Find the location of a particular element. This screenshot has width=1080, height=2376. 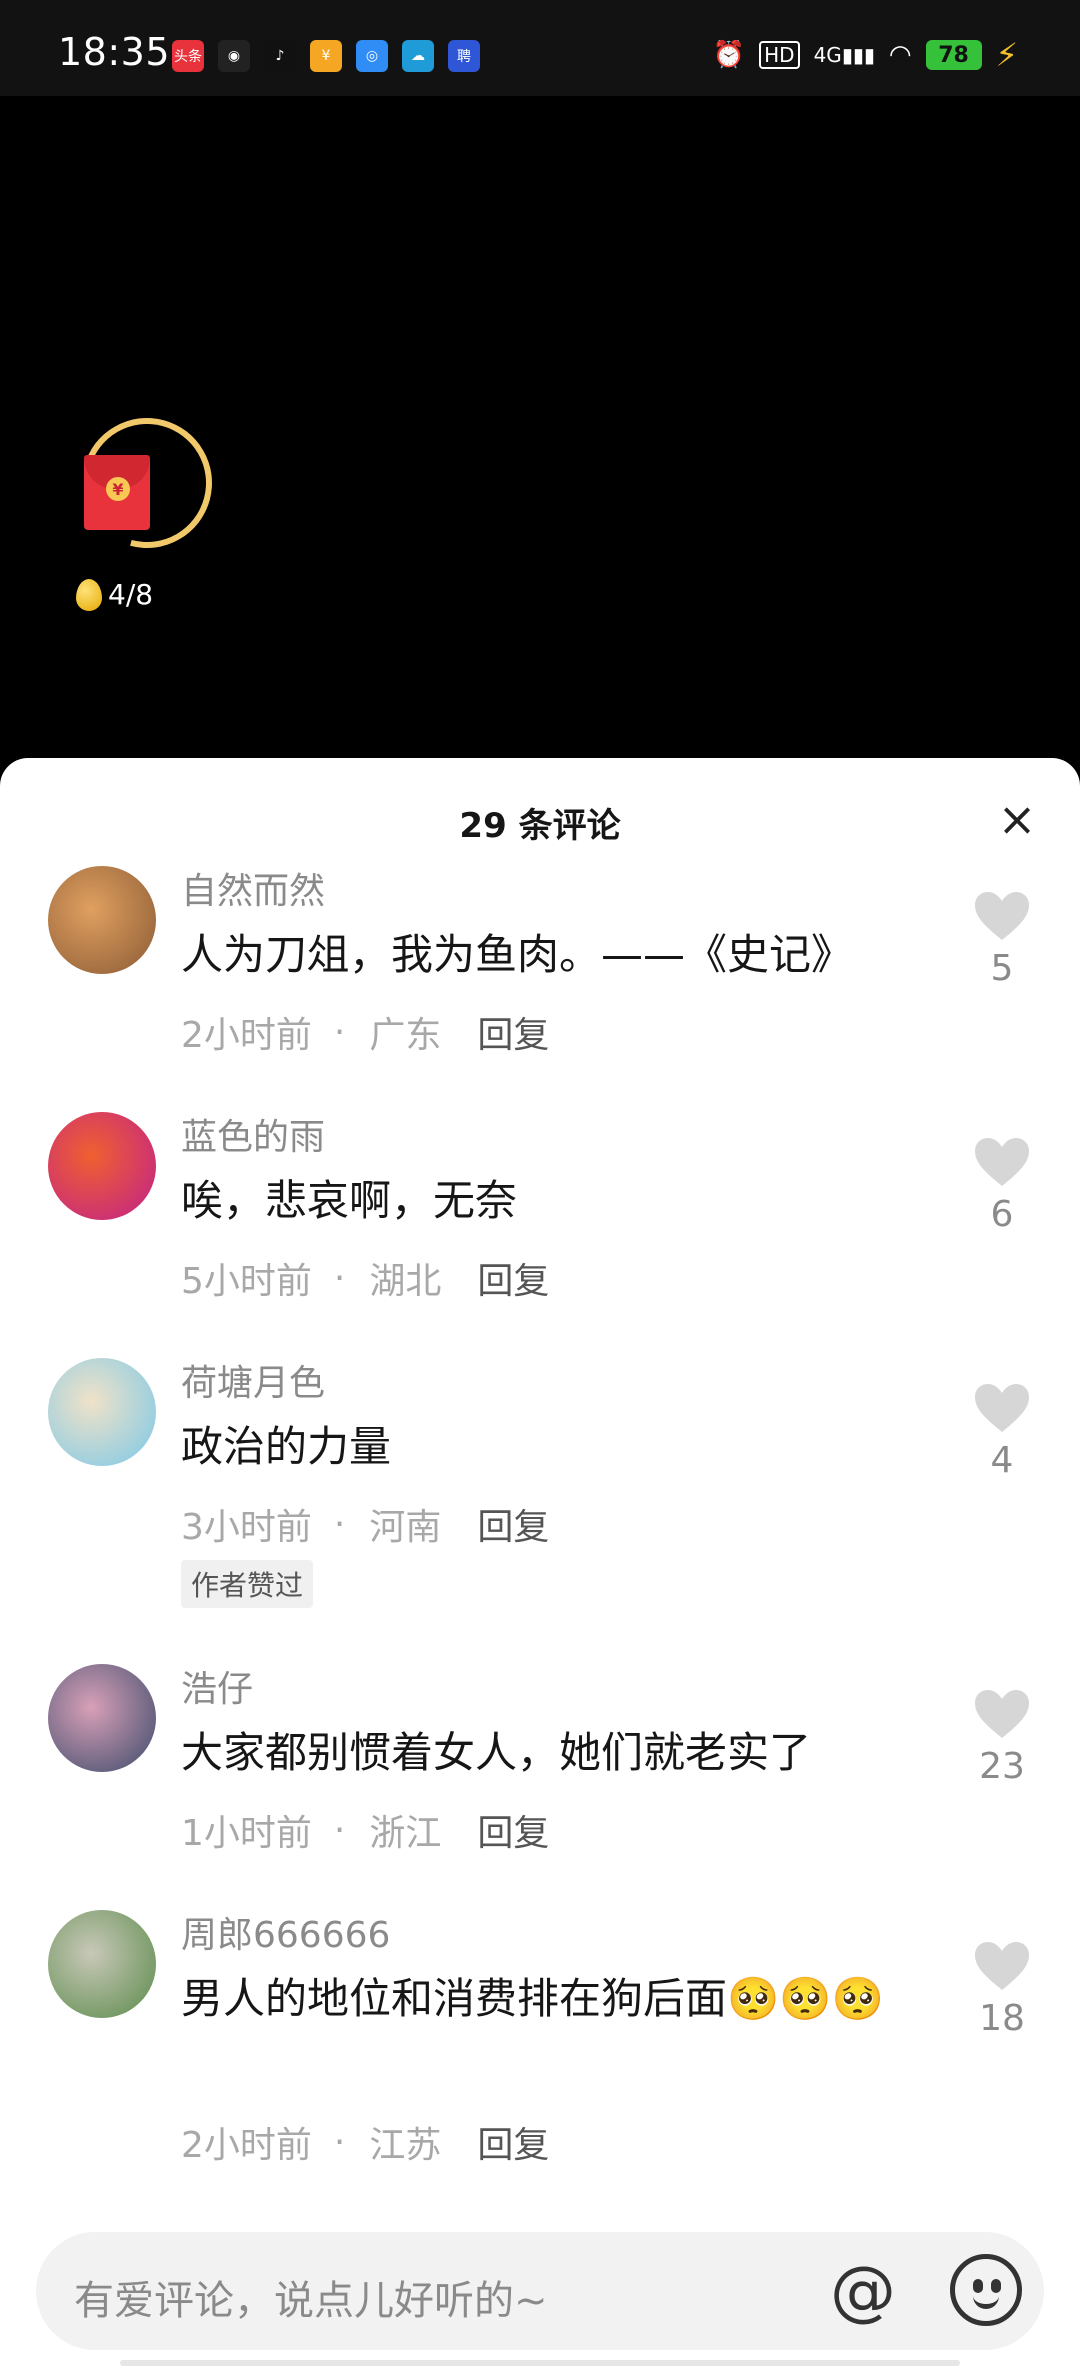

home-indicator is located at coordinates (540, 2363).